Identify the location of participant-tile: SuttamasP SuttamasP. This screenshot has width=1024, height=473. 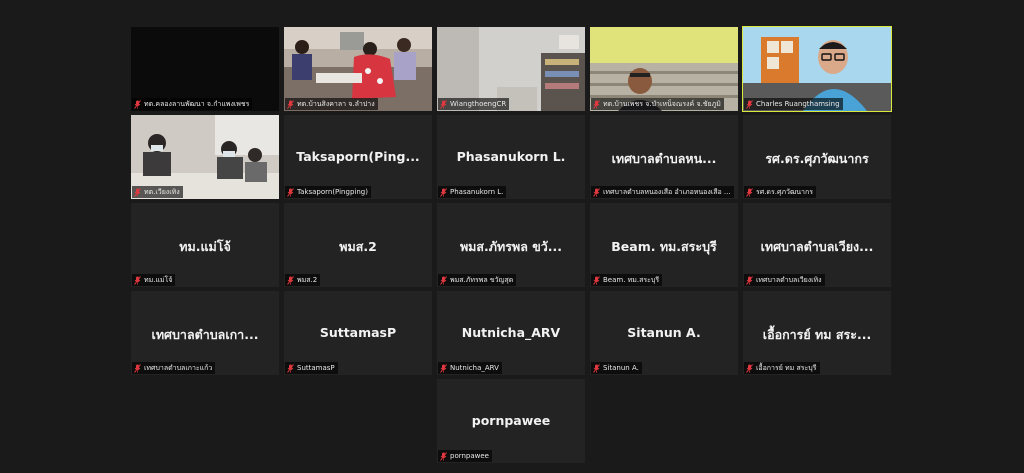
(358, 333).